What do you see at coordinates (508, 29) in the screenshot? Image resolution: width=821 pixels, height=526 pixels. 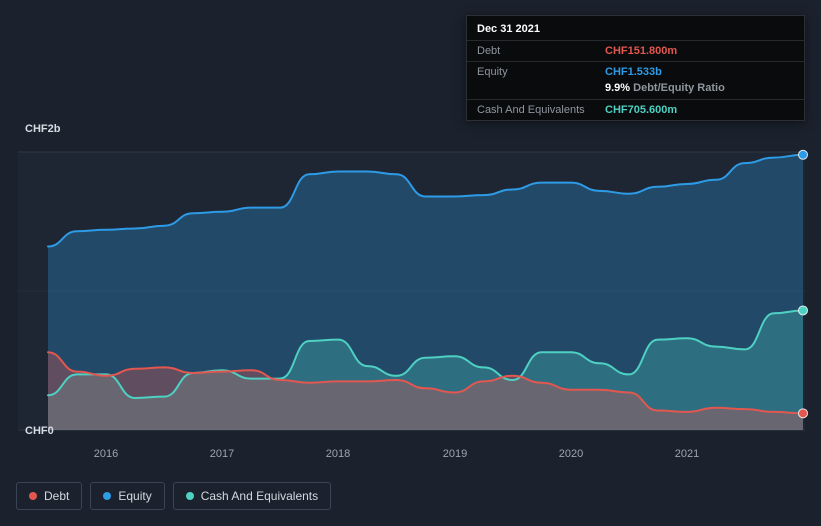 I see `tooltip-date: Dec 31 2021` at bounding box center [508, 29].